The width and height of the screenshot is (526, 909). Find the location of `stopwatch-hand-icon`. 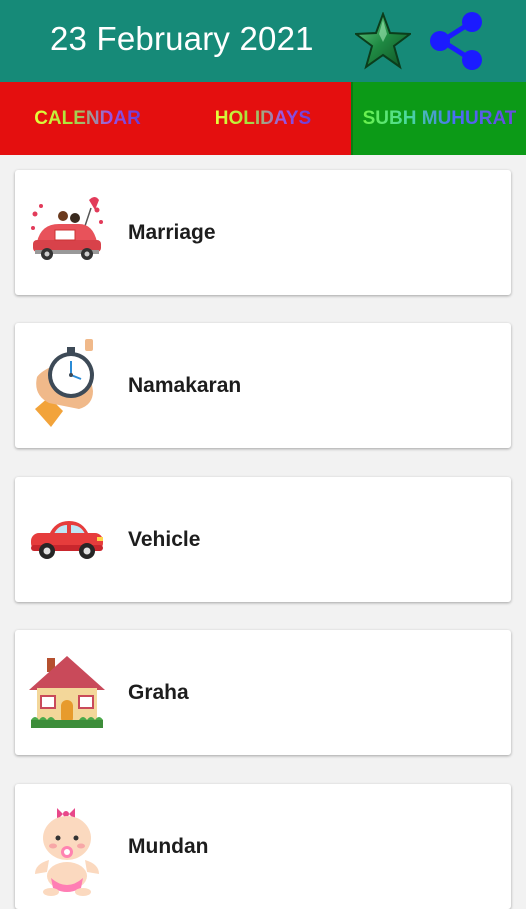

stopwatch-hand-icon is located at coordinates (64, 383).